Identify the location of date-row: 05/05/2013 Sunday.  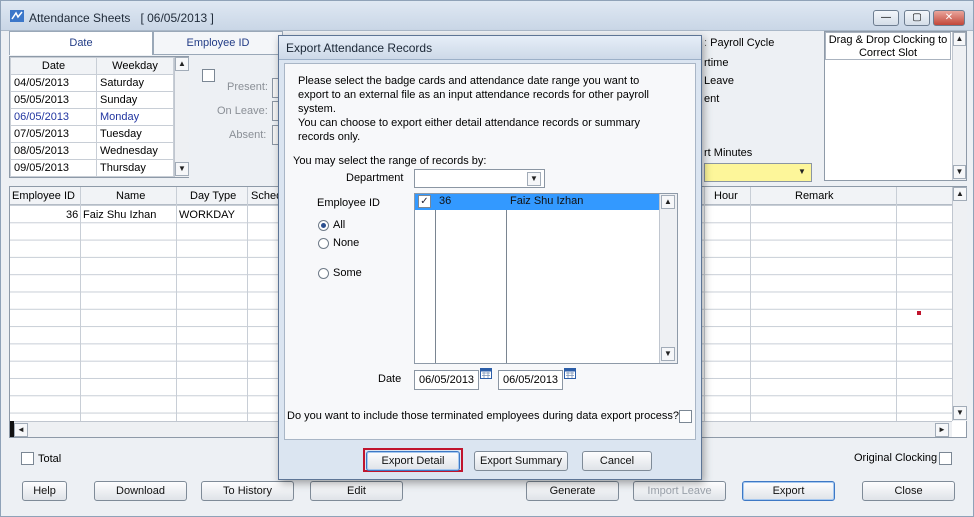
(92, 100).